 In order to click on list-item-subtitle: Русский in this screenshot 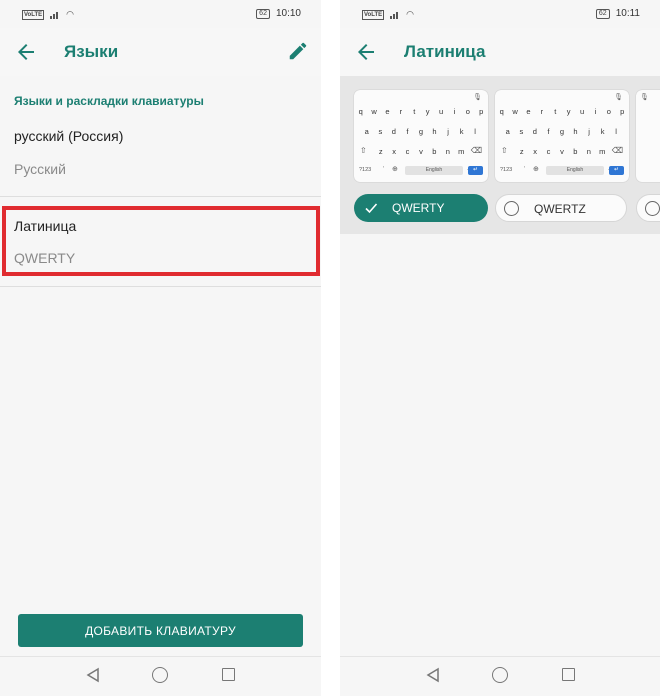, I will do `click(40, 169)`.